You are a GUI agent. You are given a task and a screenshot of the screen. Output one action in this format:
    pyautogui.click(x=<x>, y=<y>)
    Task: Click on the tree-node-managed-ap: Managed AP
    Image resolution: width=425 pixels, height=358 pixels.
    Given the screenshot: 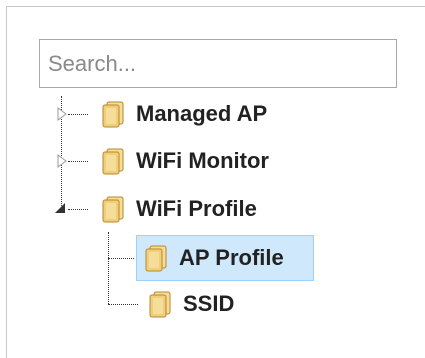 What is the action you would take?
    pyautogui.click(x=183, y=114)
    